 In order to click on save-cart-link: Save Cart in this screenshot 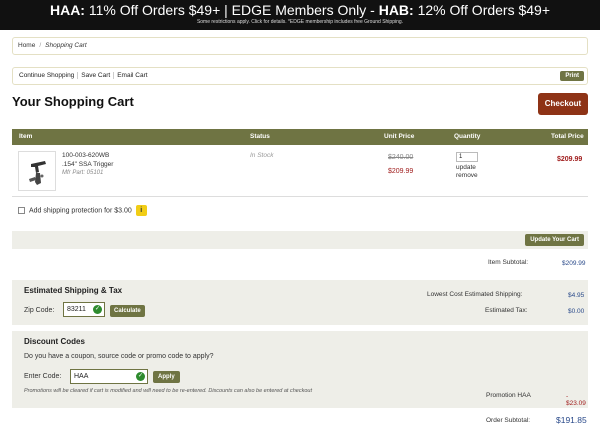, I will do `click(96, 75)`.